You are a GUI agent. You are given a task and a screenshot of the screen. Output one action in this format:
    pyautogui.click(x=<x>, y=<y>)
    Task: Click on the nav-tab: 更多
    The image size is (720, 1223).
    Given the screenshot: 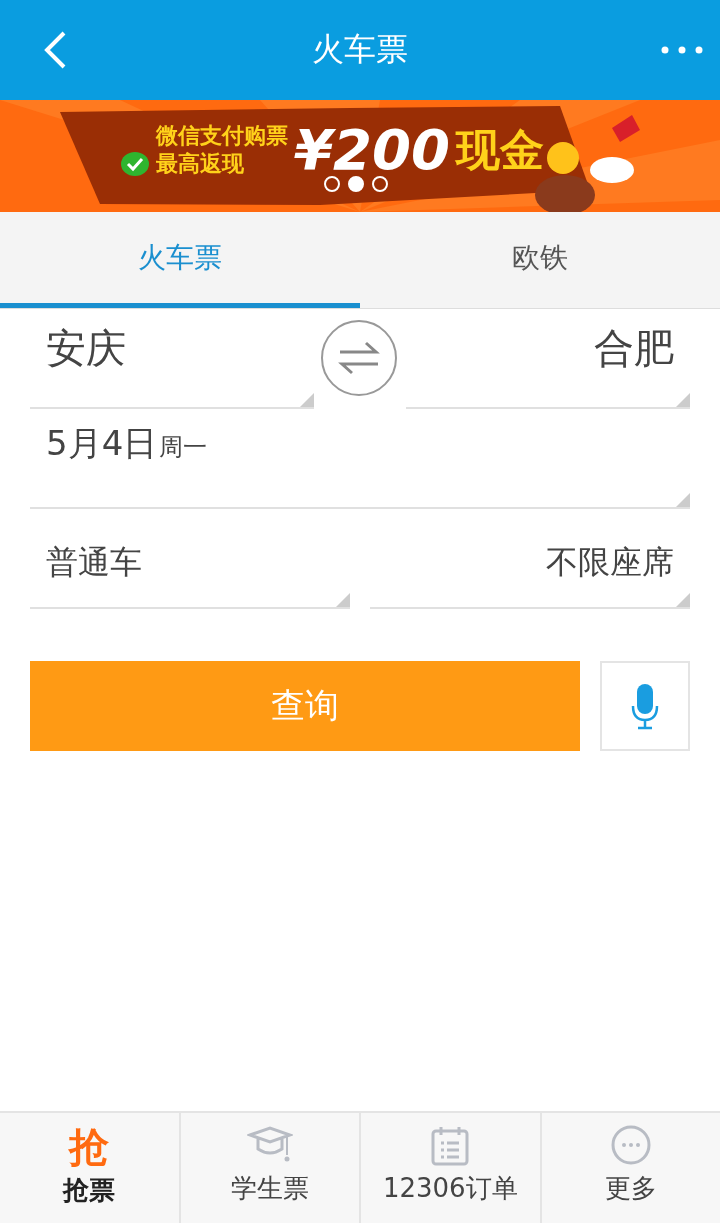 What is the action you would take?
    pyautogui.click(x=629, y=1168)
    